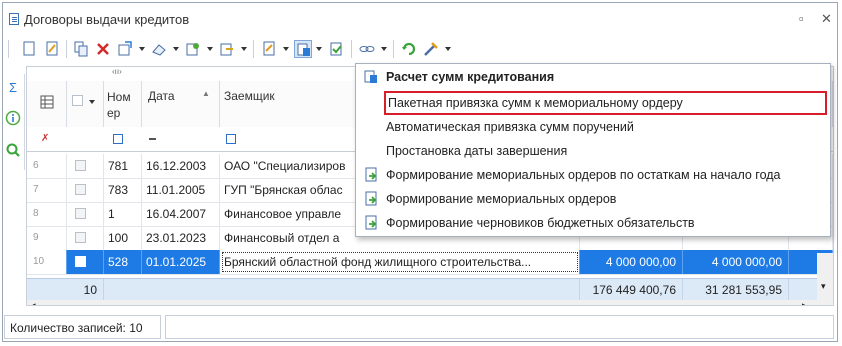 This screenshot has height=346, width=842. What do you see at coordinates (103, 49) in the screenshot?
I see `delete-icon` at bounding box center [103, 49].